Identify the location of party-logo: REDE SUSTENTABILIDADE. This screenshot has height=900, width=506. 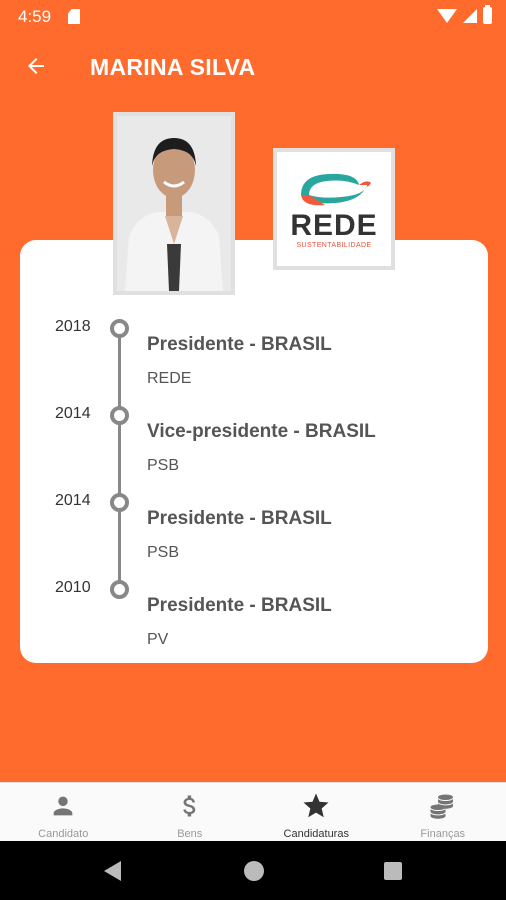
(334, 209).